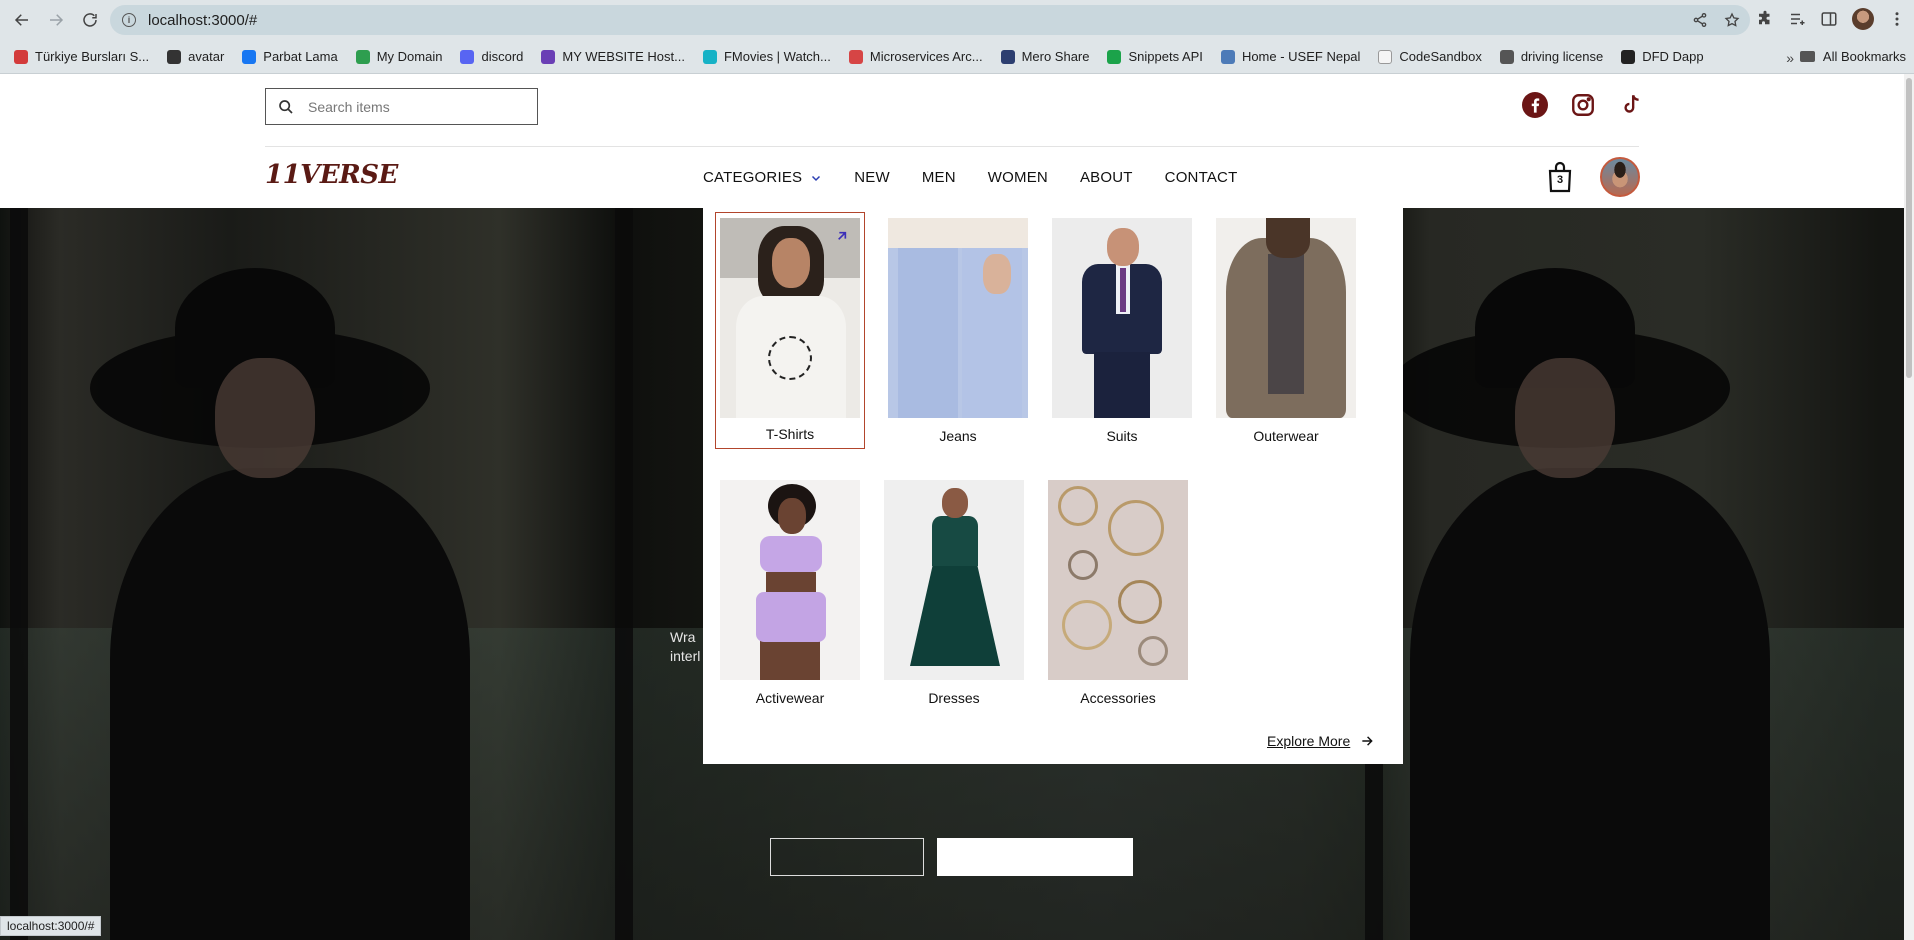 Image resolution: width=1914 pixels, height=940 pixels. I want to click on instagram-icon, so click(1583, 105).